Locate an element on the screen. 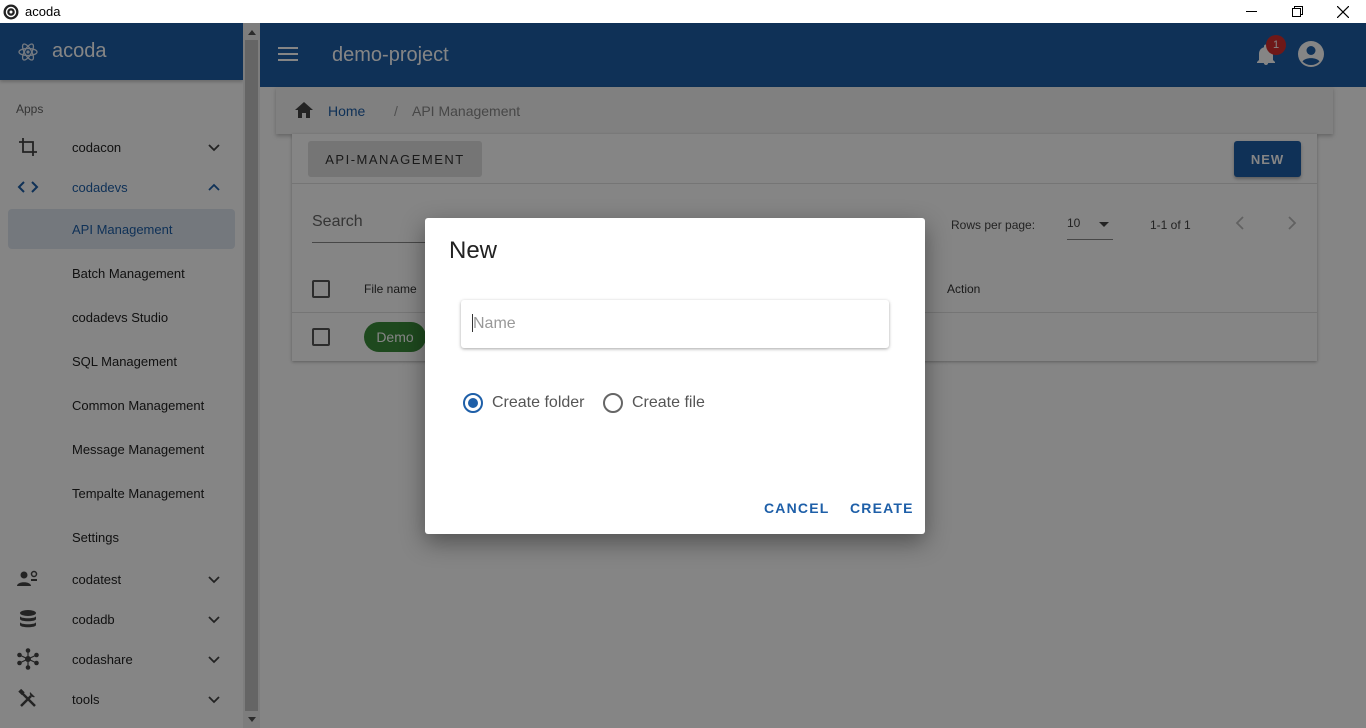 The height and width of the screenshot is (728, 1366). minimize-button is located at coordinates (1251, 11).